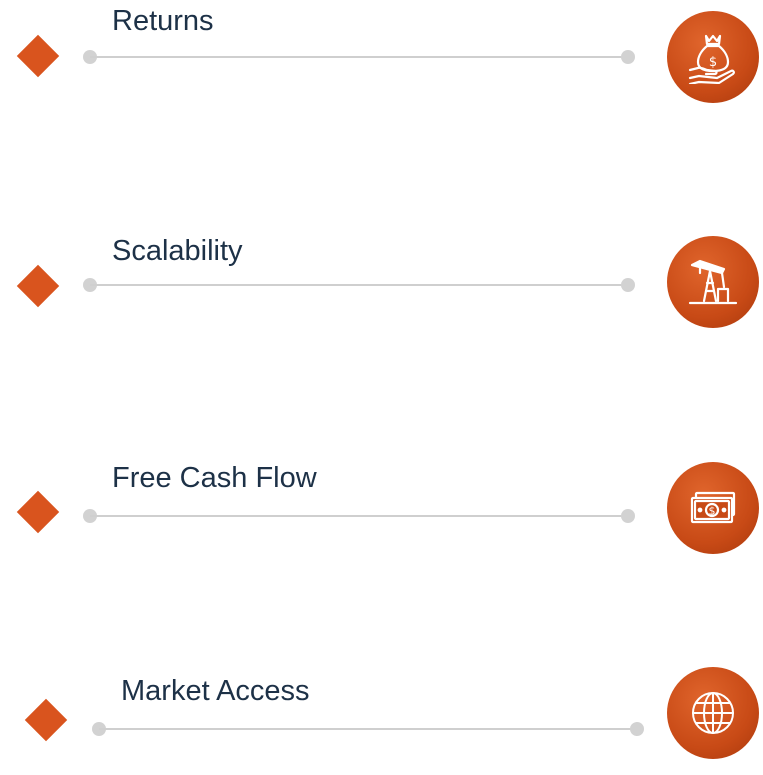  What do you see at coordinates (381, 55) in the screenshot?
I see `list-item-returns: Returns $` at bounding box center [381, 55].